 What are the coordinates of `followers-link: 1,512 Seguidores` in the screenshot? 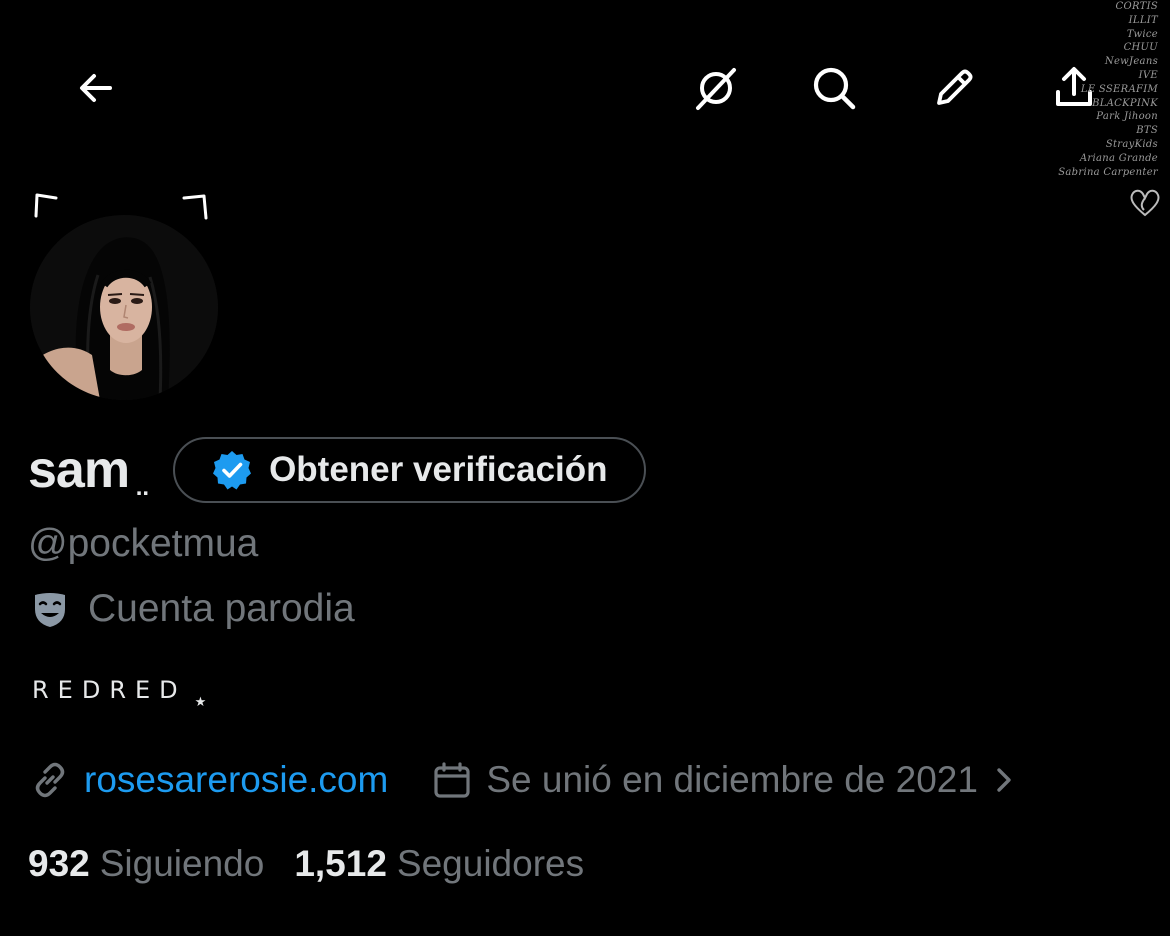 It's located at (439, 864).